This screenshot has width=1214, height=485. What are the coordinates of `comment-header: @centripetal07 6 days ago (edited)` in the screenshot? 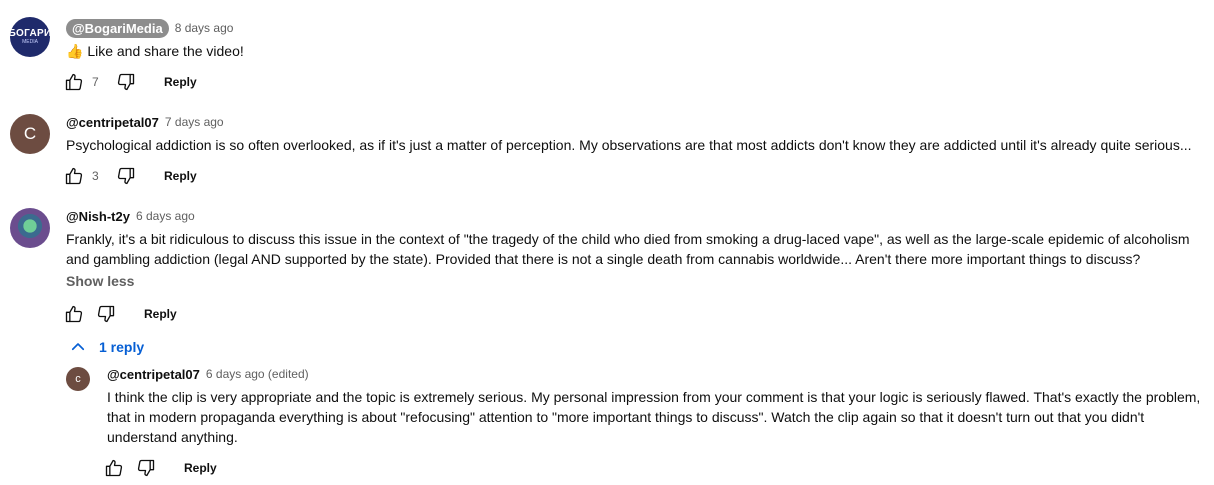 It's located at (208, 374).